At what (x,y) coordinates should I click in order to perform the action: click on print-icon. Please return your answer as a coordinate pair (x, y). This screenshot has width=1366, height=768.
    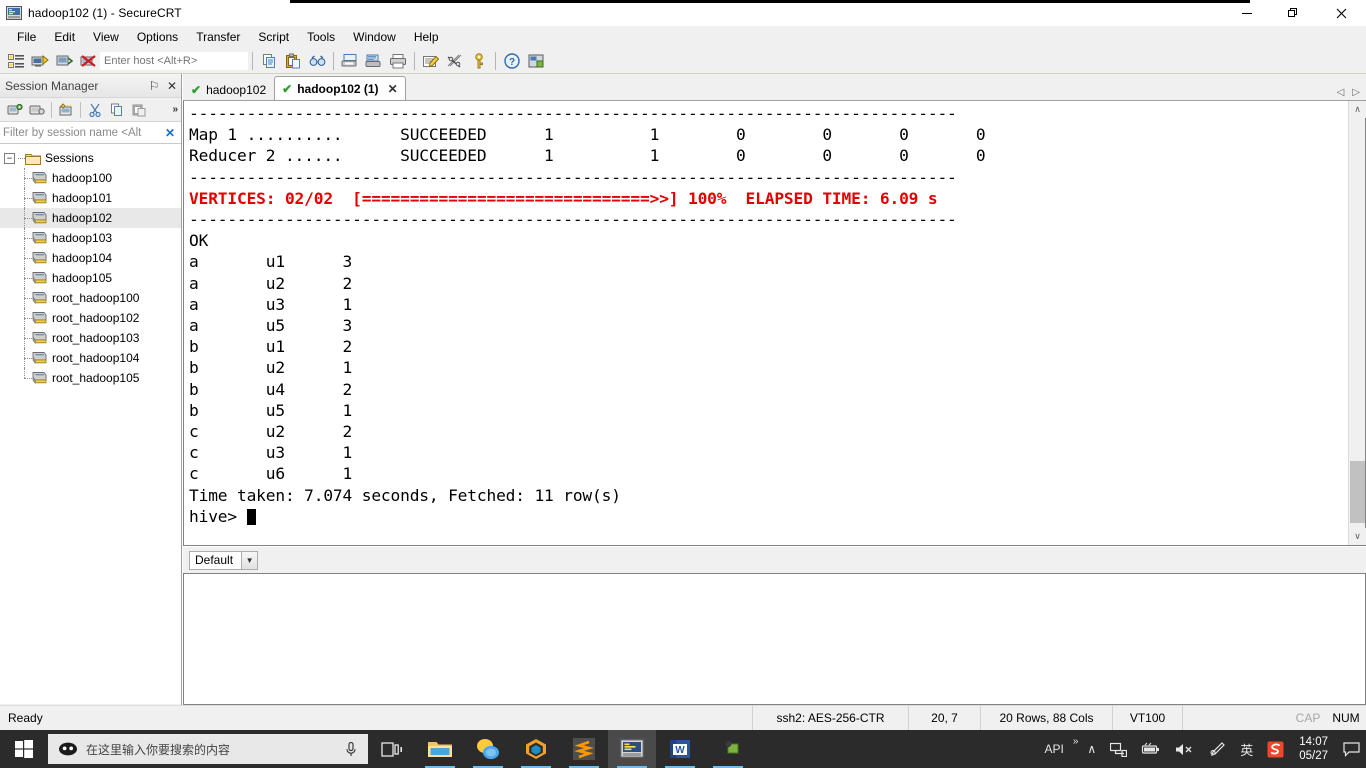
    Looking at the image, I should click on (398, 61).